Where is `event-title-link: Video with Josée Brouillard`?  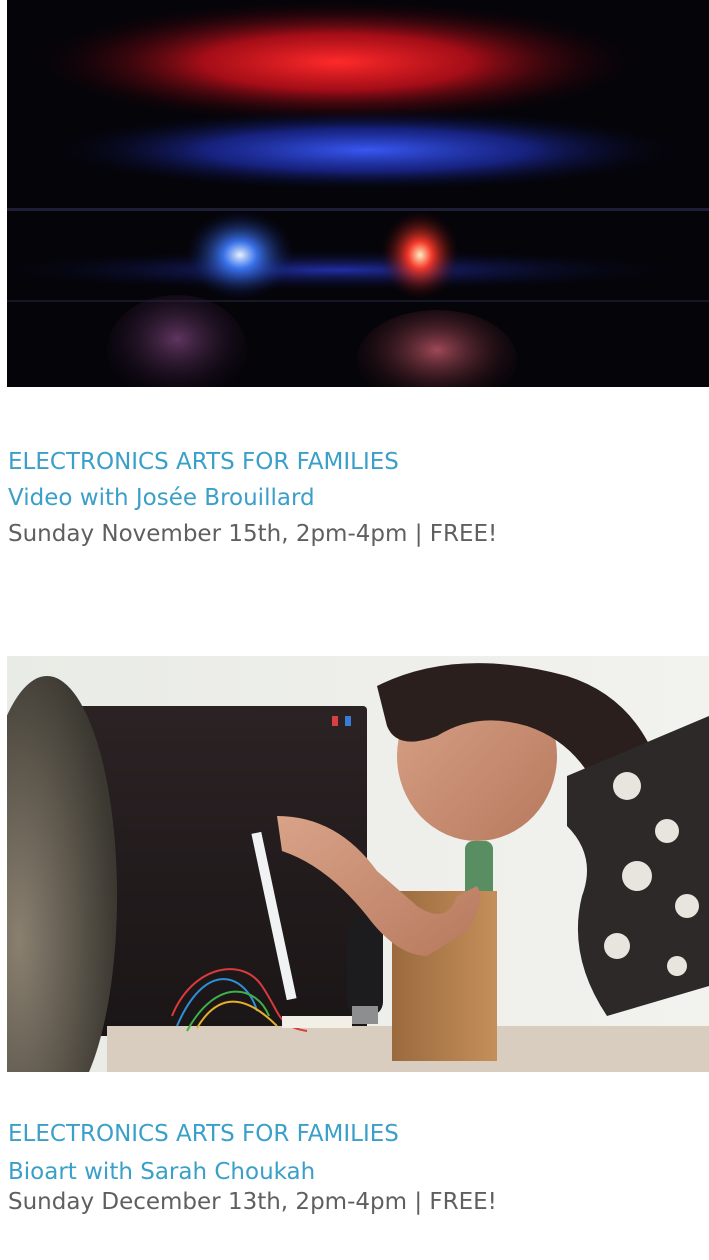
event-title-link: Video with Josée Brouillard is located at coordinates (358, 498).